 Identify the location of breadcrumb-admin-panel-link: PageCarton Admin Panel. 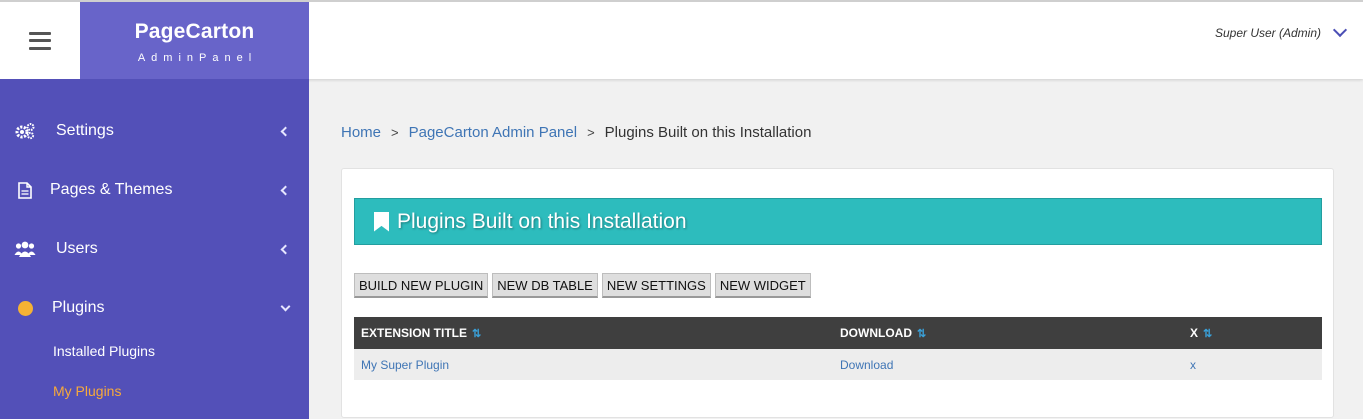
(493, 132).